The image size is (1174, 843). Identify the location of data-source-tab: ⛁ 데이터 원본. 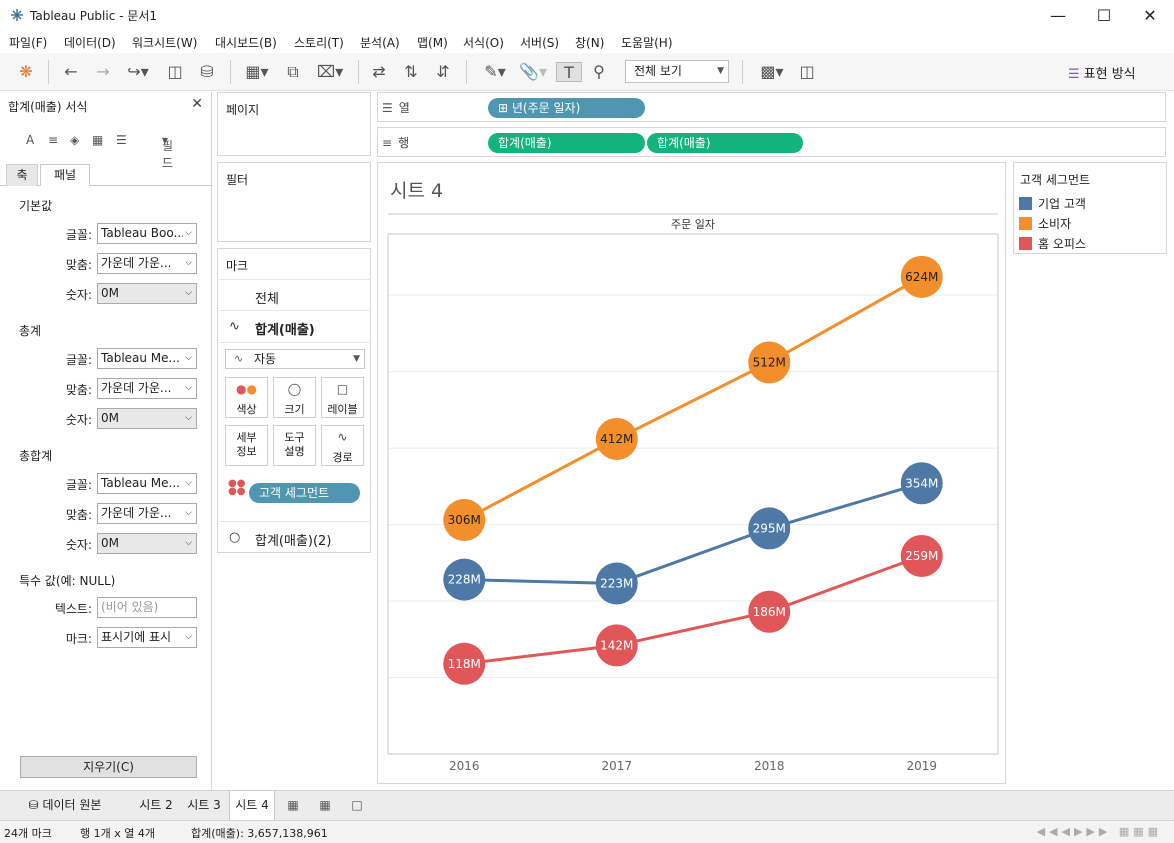
(65, 805).